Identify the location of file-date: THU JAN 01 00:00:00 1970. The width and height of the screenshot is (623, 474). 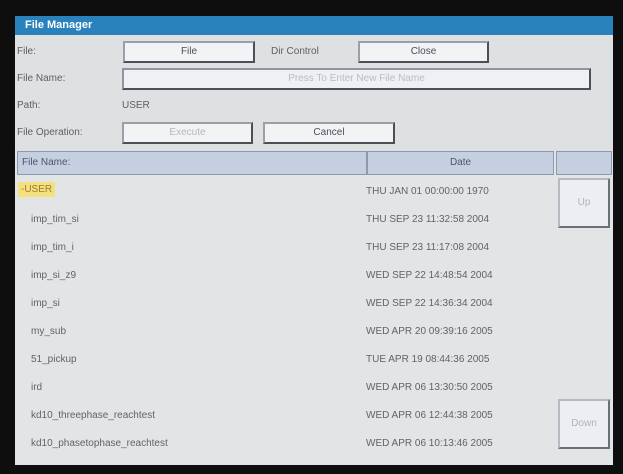
(427, 191).